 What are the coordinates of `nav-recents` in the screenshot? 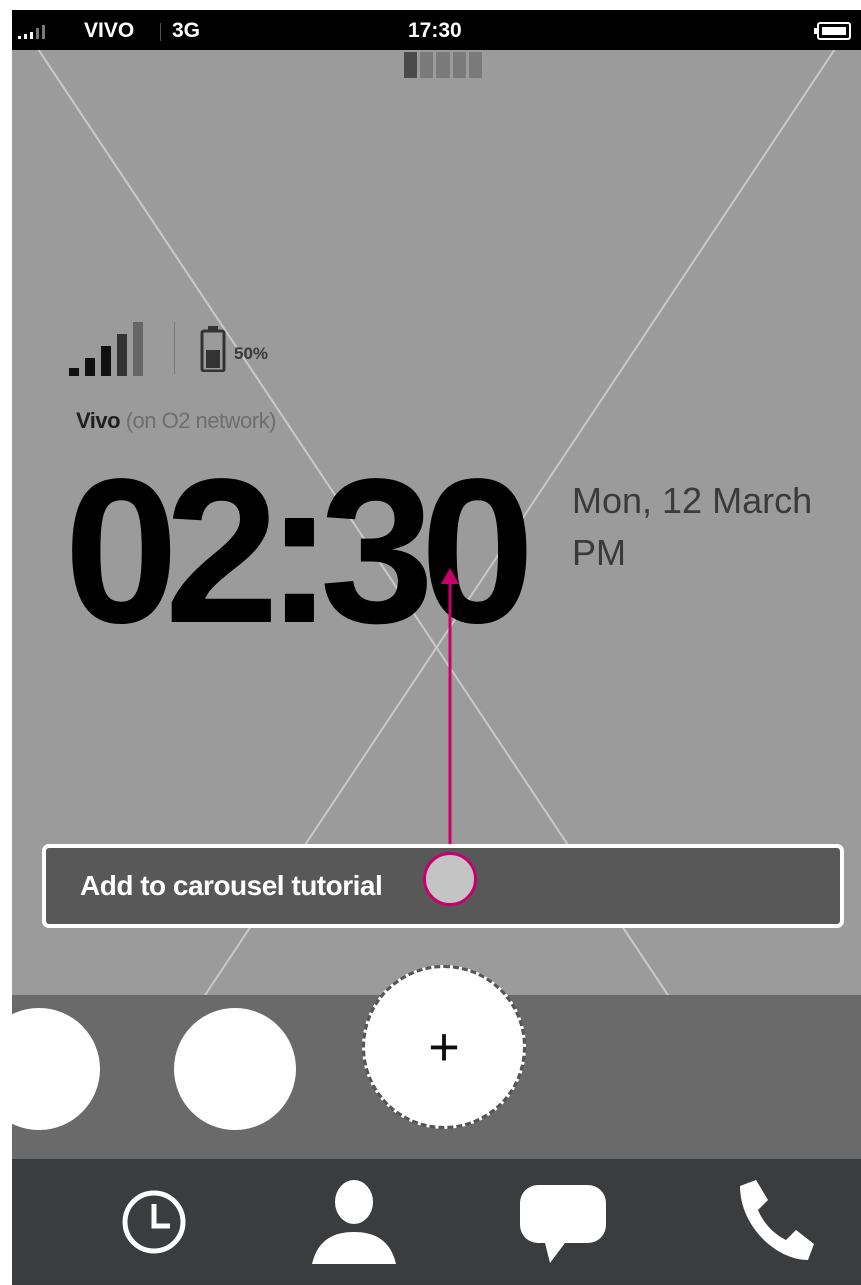 It's located at (154, 1222).